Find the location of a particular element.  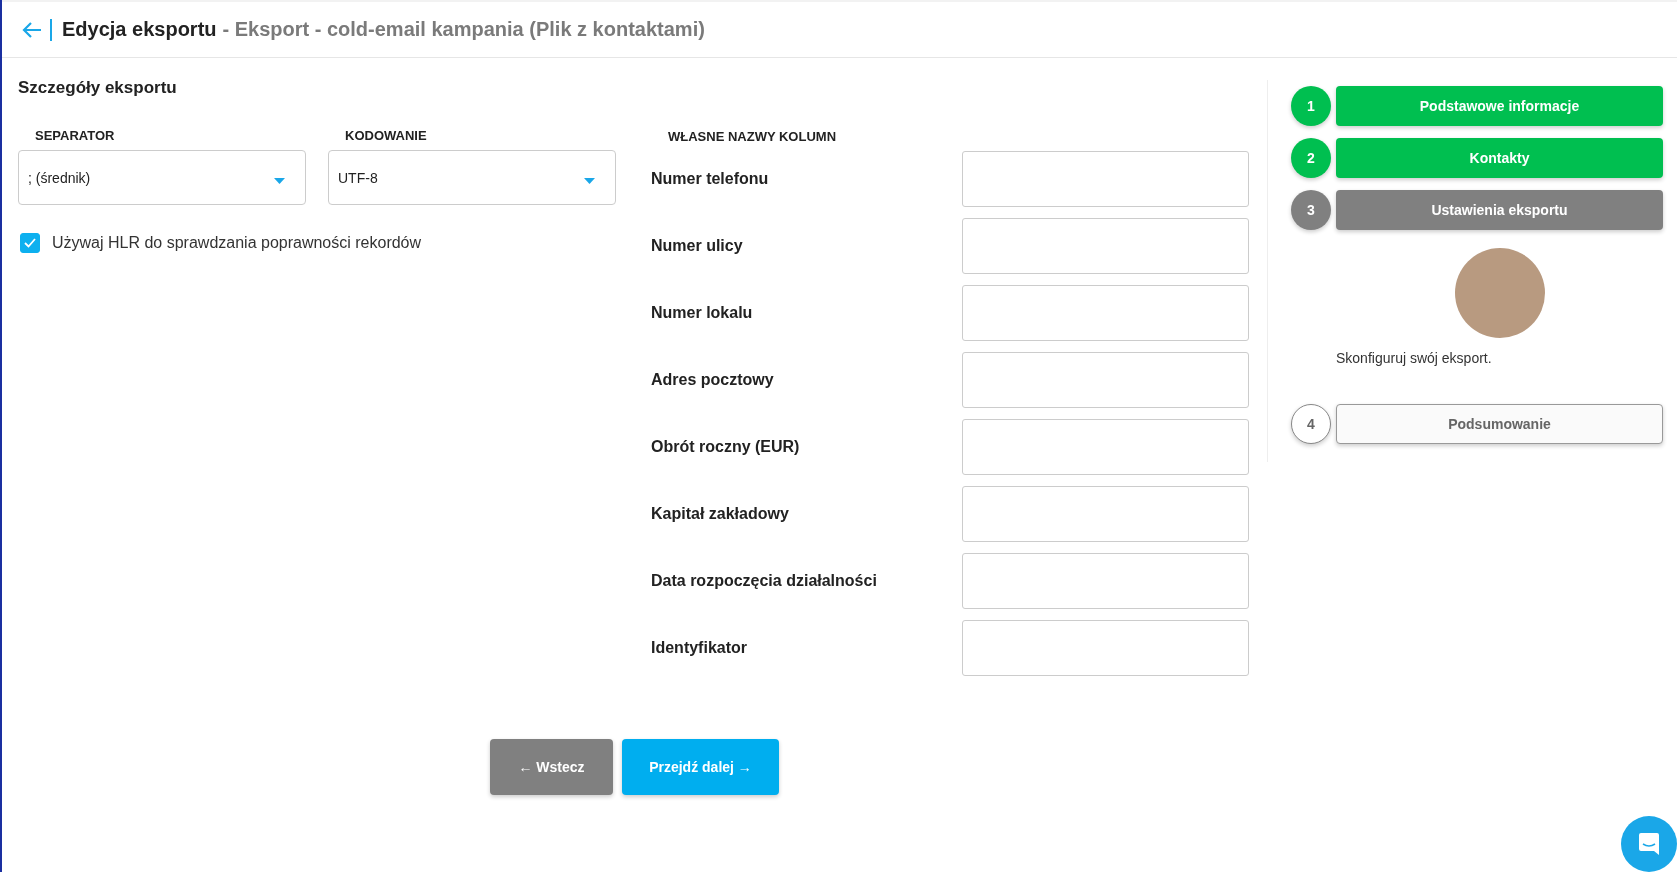

column-label: Adres pocztowy is located at coordinates (712, 380).